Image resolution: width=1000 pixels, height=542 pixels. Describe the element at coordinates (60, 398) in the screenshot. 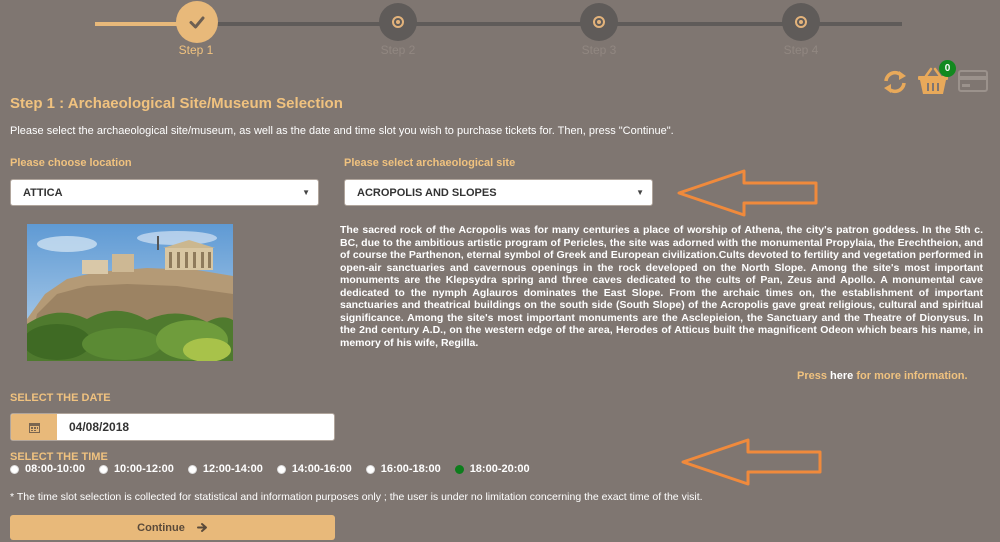

I see `date-label: SELECT THE DATE` at that location.